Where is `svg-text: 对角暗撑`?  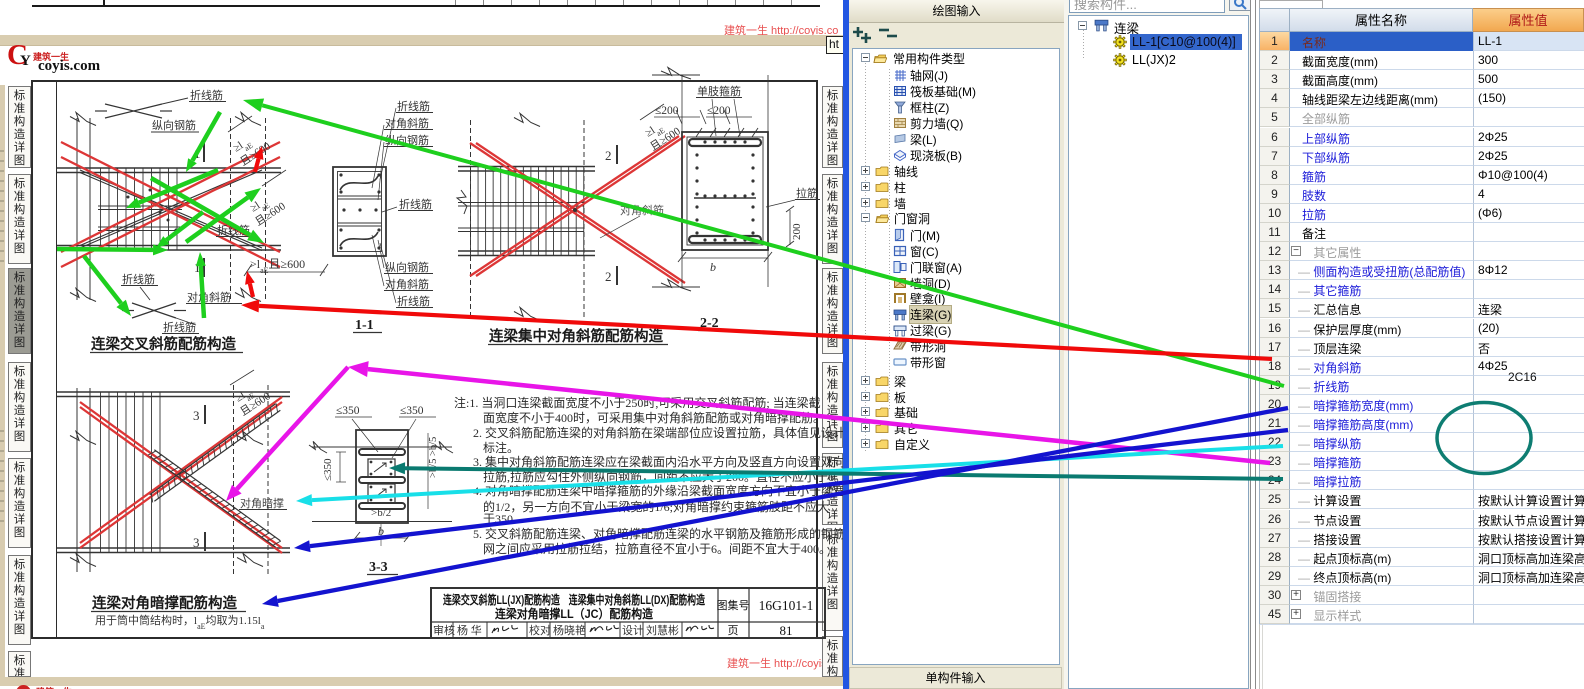 svg-text: 对角暗撑 is located at coordinates (262, 503).